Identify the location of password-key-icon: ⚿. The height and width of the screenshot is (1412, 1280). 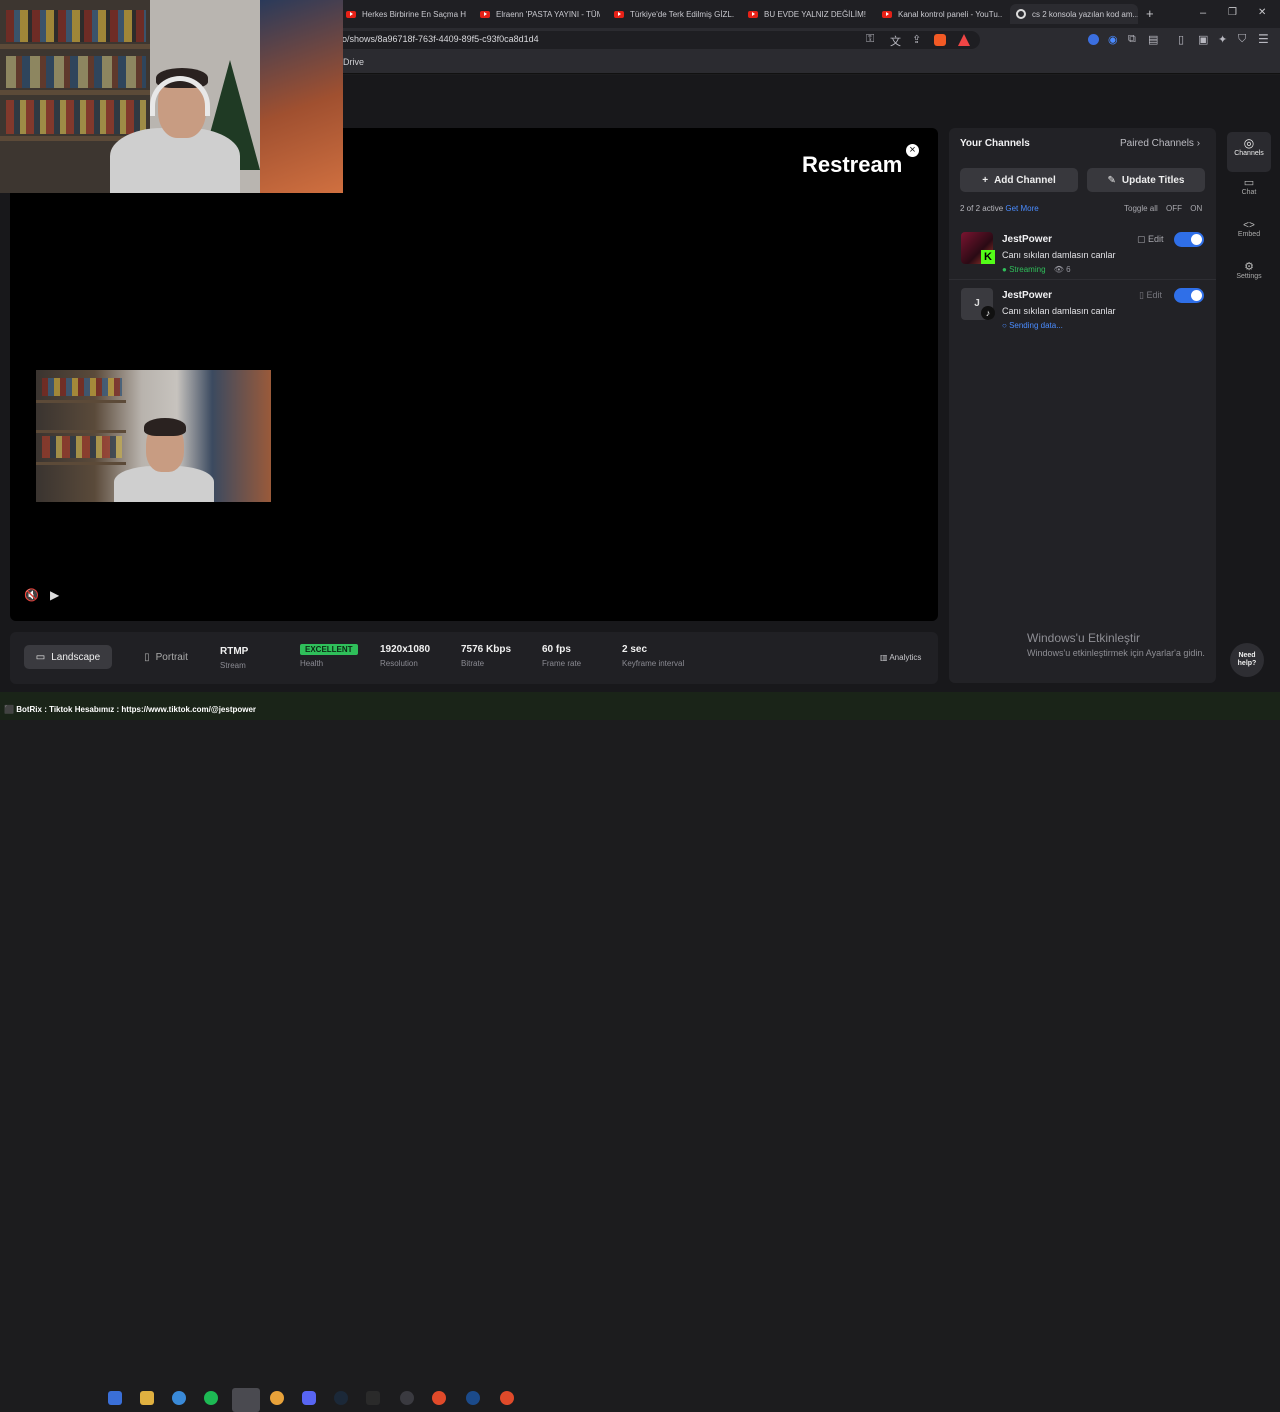
(870, 39).